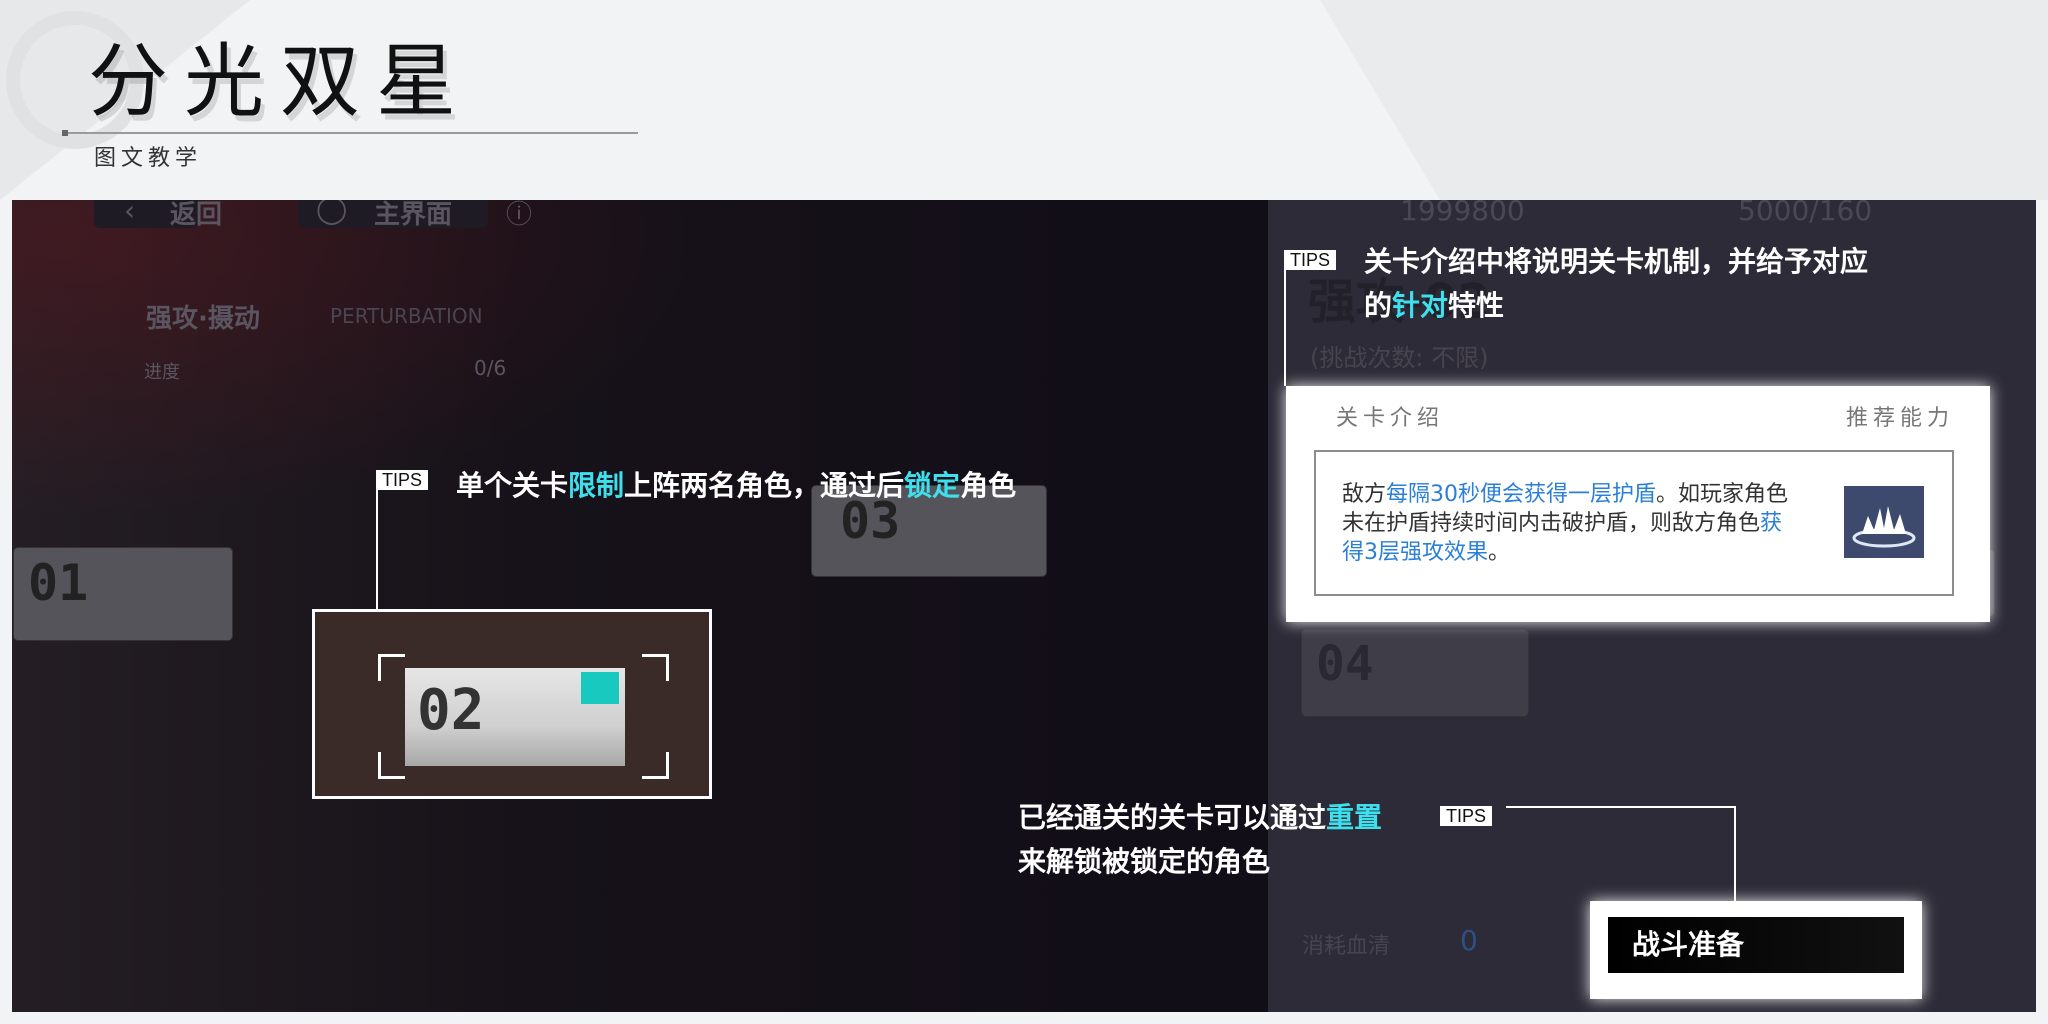 The width and height of the screenshot is (2048, 1024). Describe the element at coordinates (519, 215) in the screenshot. I see `info-icon: ⓘ` at that location.